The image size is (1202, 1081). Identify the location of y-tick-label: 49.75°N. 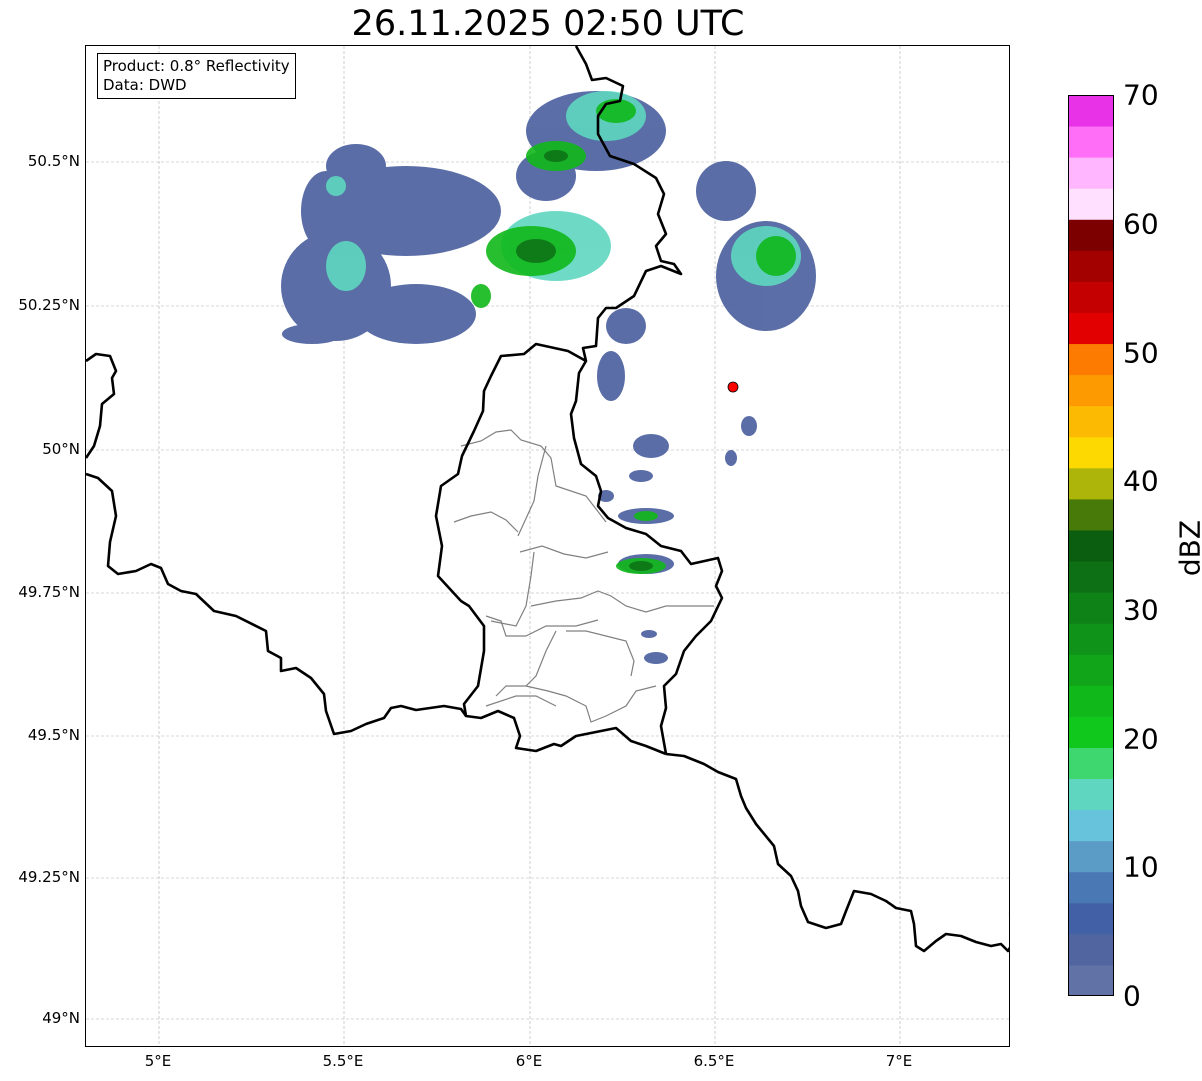
(49, 592).